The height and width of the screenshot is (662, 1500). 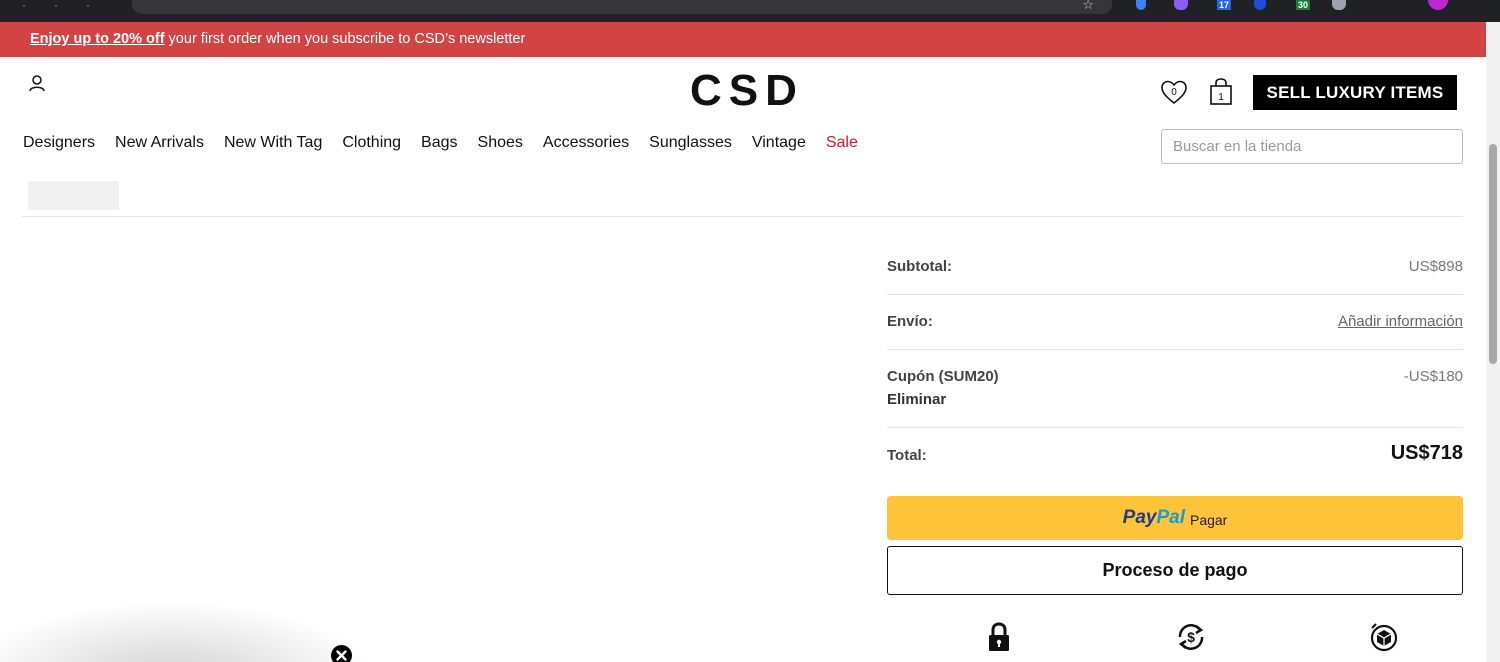 I want to click on checkout-button: Proceso de pago, so click(x=1175, y=570).